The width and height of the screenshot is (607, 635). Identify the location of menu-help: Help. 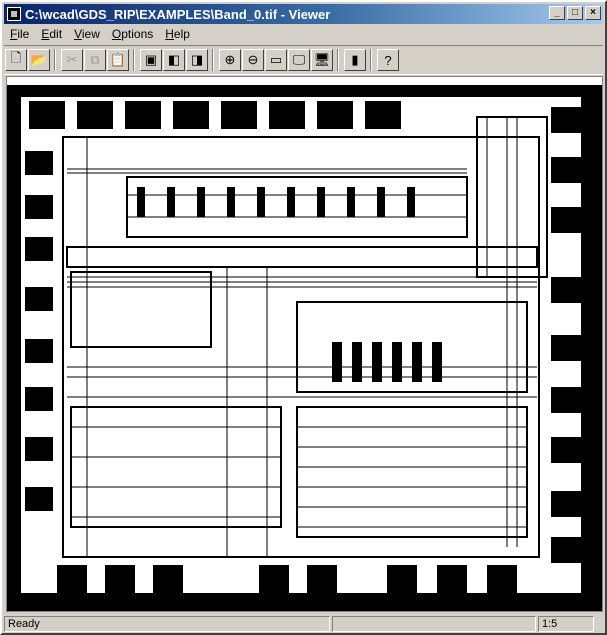
(177, 34).